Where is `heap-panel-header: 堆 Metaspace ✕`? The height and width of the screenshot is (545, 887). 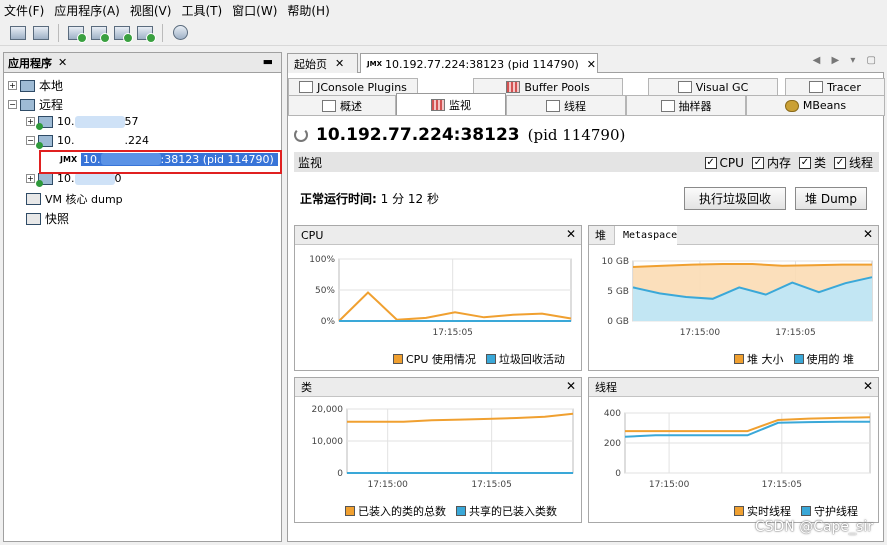 heap-panel-header: 堆 Metaspace ✕ is located at coordinates (733, 235).